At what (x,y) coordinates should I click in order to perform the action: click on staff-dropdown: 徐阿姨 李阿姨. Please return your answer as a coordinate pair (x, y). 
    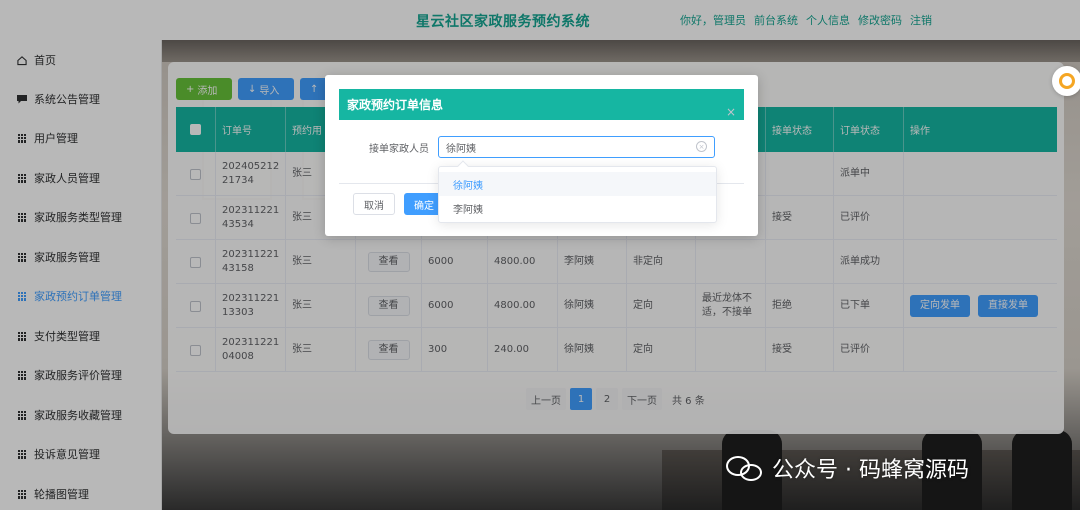
    Looking at the image, I should click on (577, 191).